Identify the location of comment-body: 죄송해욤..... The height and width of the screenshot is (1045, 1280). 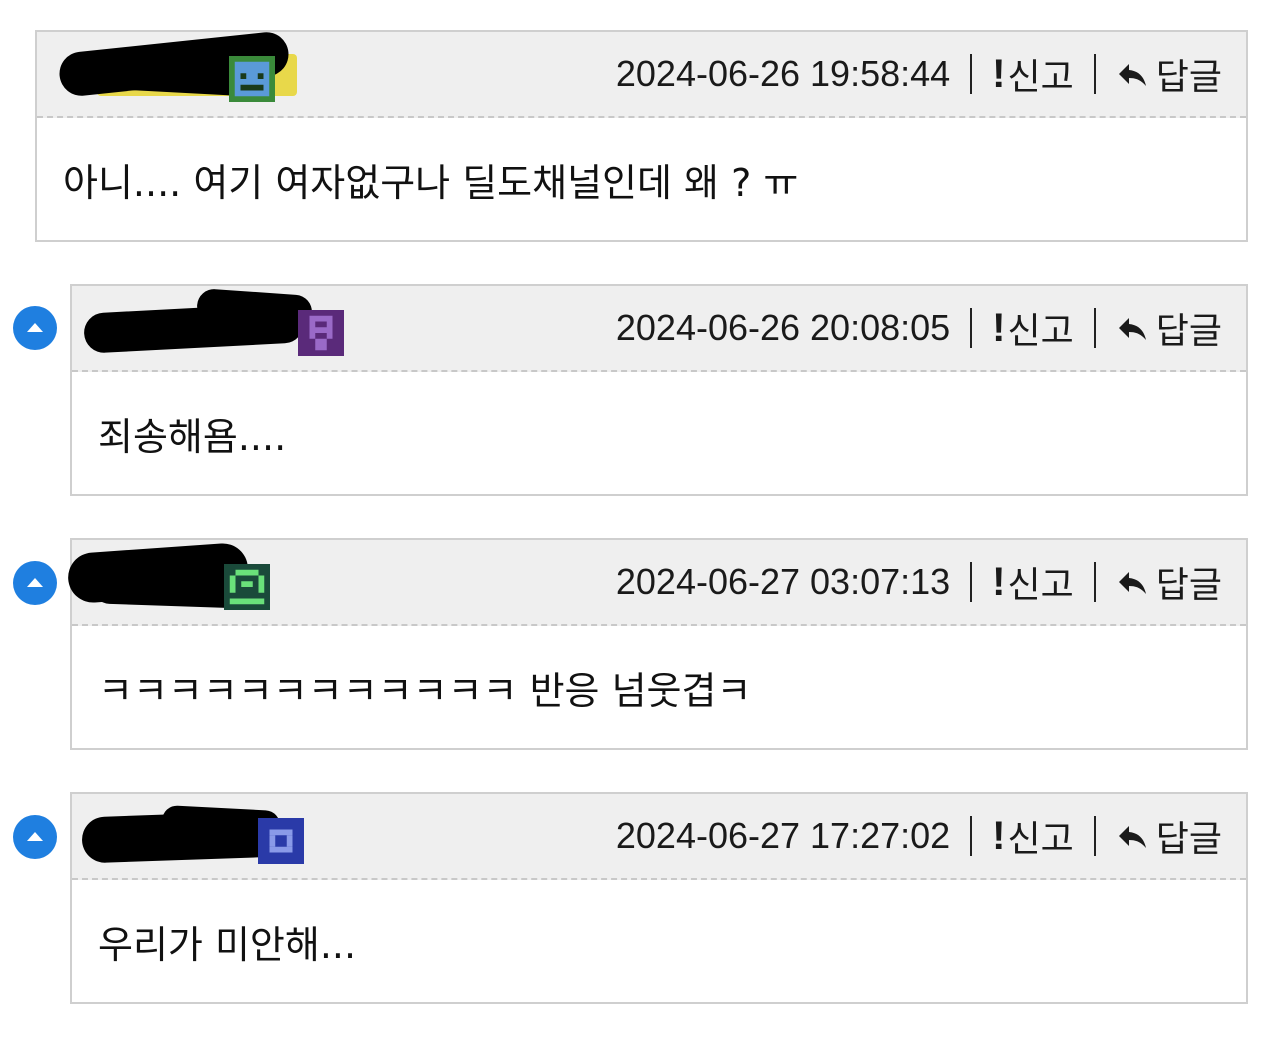
(659, 433).